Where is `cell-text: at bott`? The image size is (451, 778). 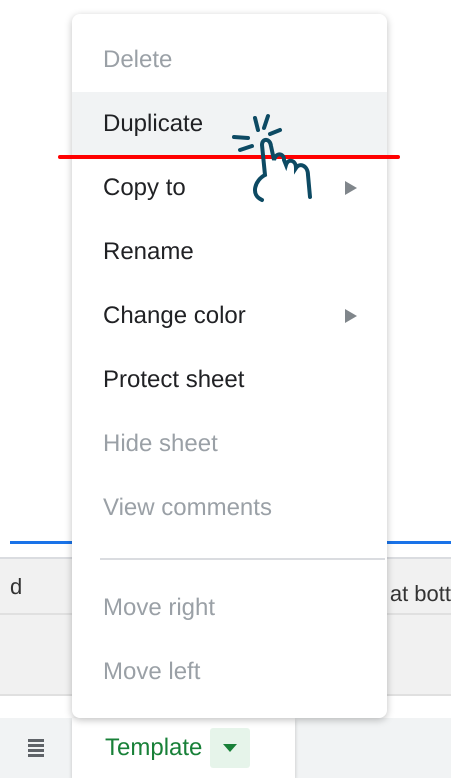 cell-text: at bott is located at coordinates (420, 594).